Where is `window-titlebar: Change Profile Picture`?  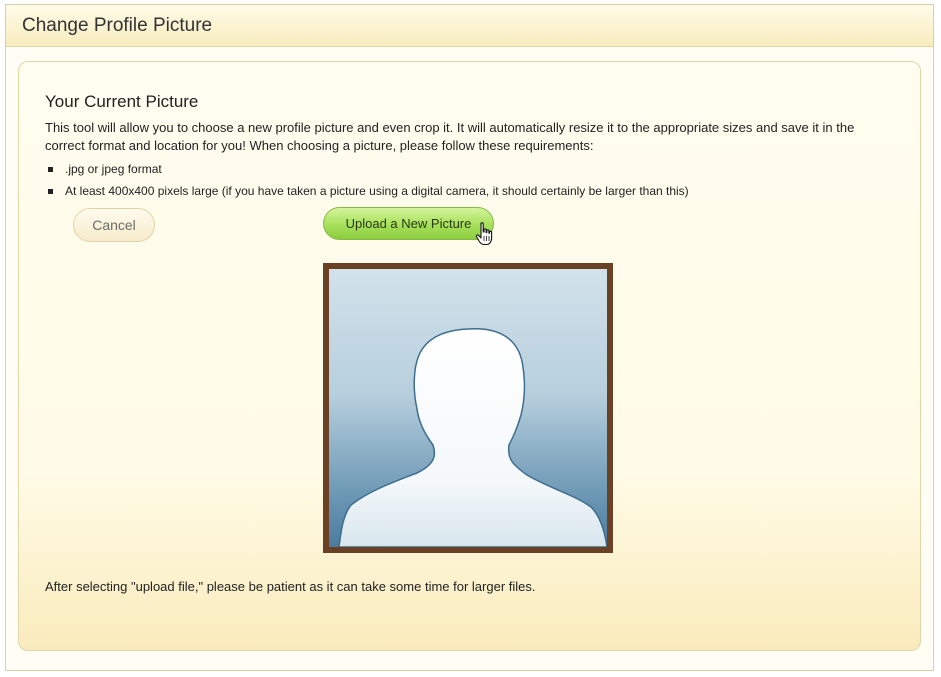 window-titlebar: Change Profile Picture is located at coordinates (469, 26).